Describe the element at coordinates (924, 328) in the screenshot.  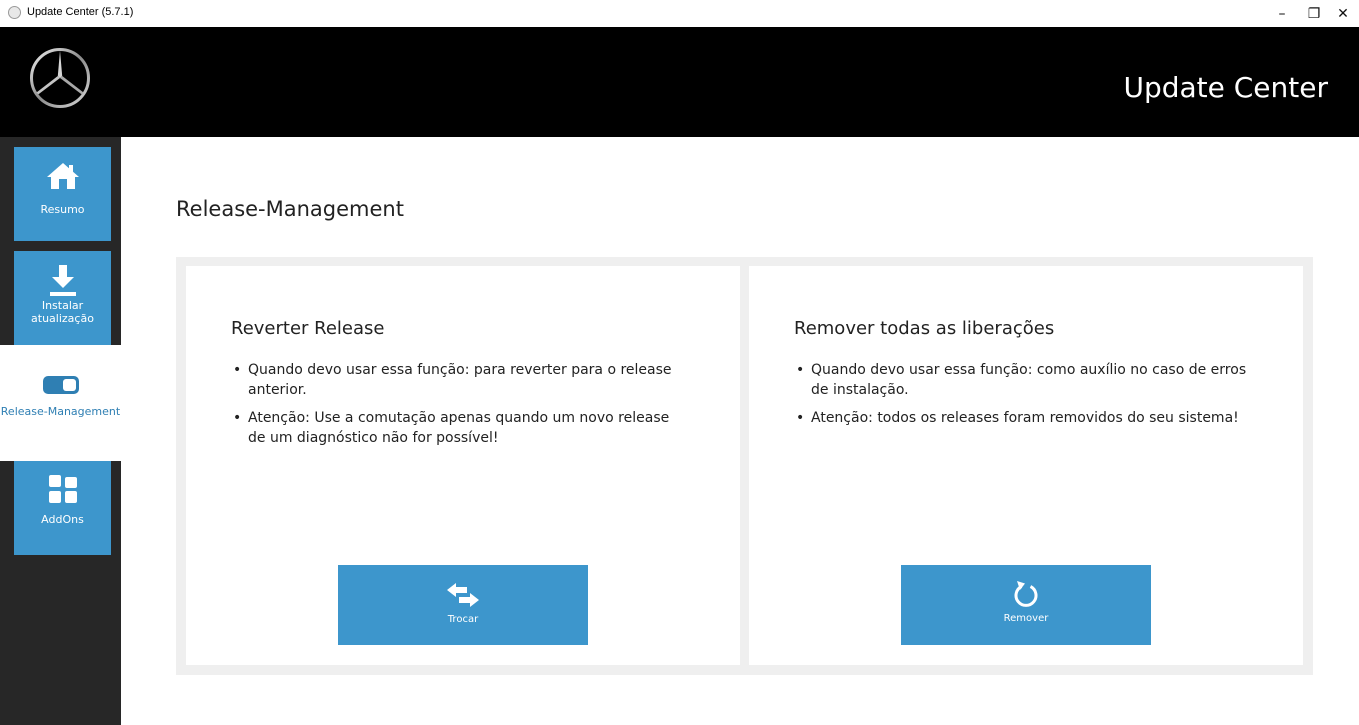
I see `card-title: Remover todas as liberações` at that location.